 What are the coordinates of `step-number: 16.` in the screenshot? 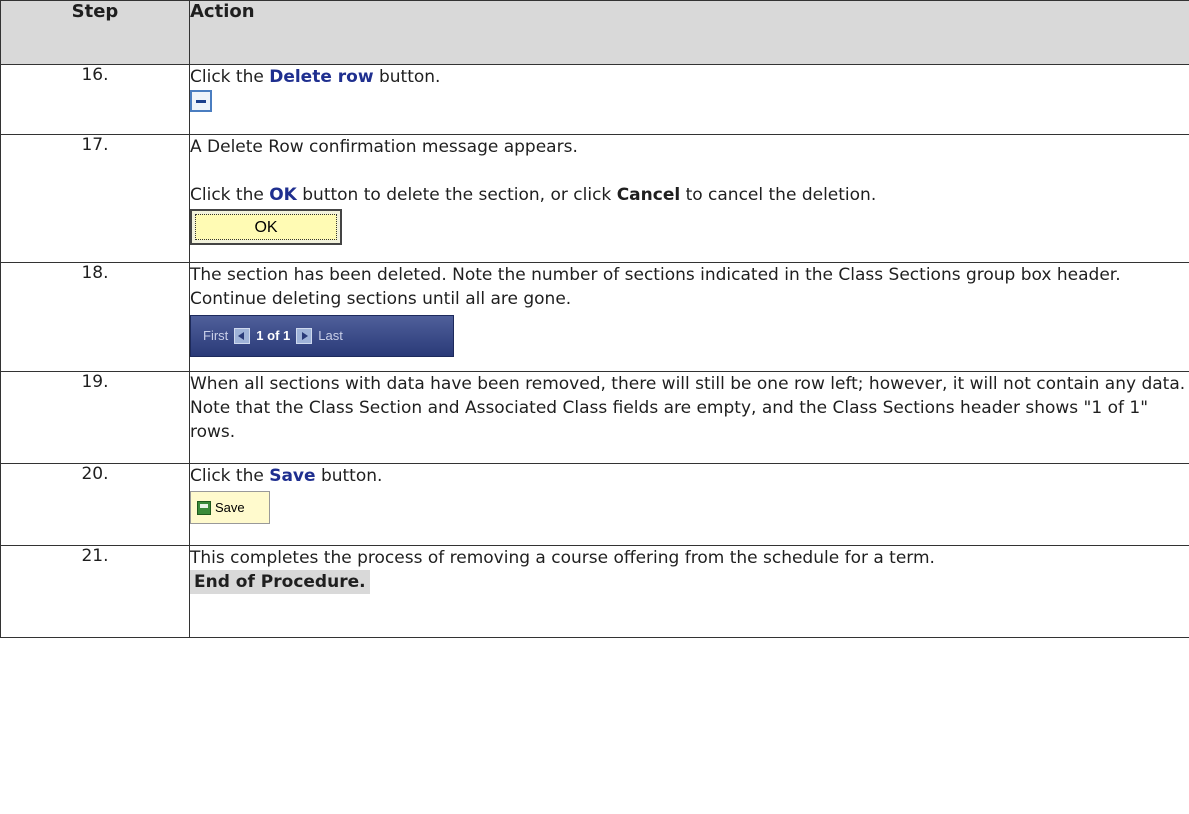 It's located at (95, 99).